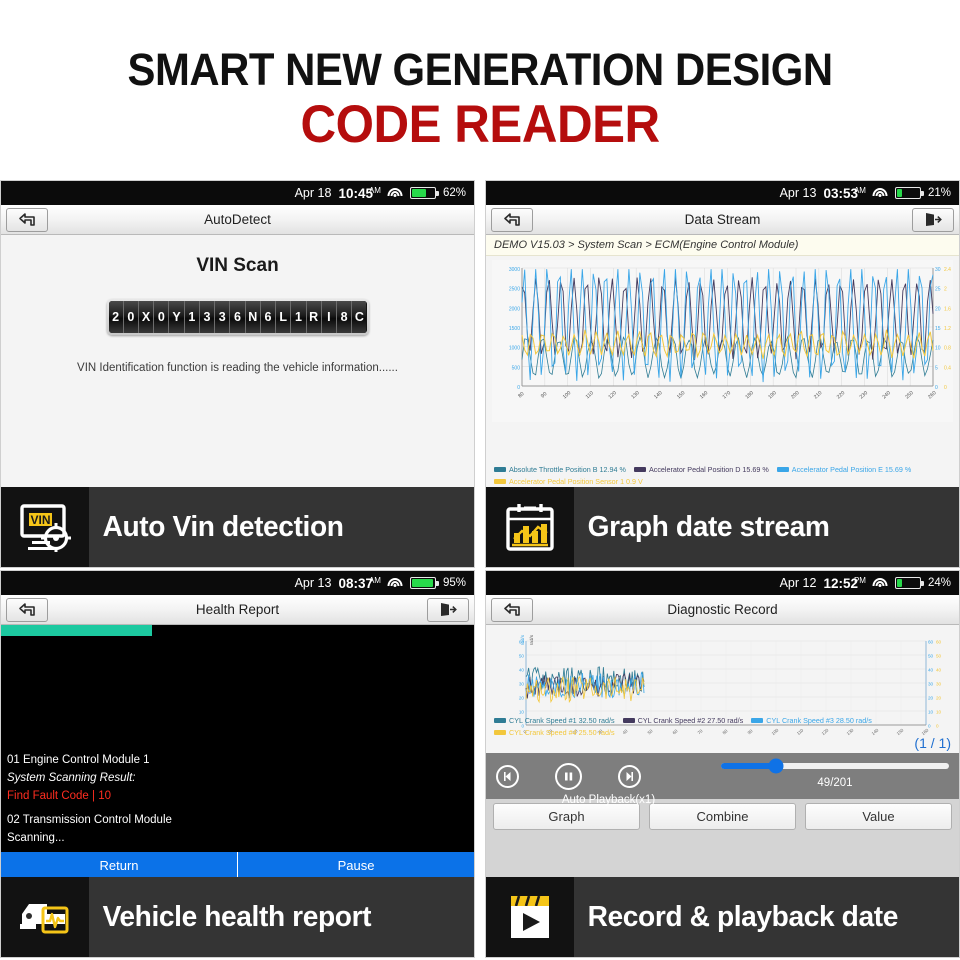 Image resolution: width=960 pixels, height=960 pixels. Describe the element at coordinates (844, 193) in the screenshot. I see `status-time-group: 03:53AM` at that location.